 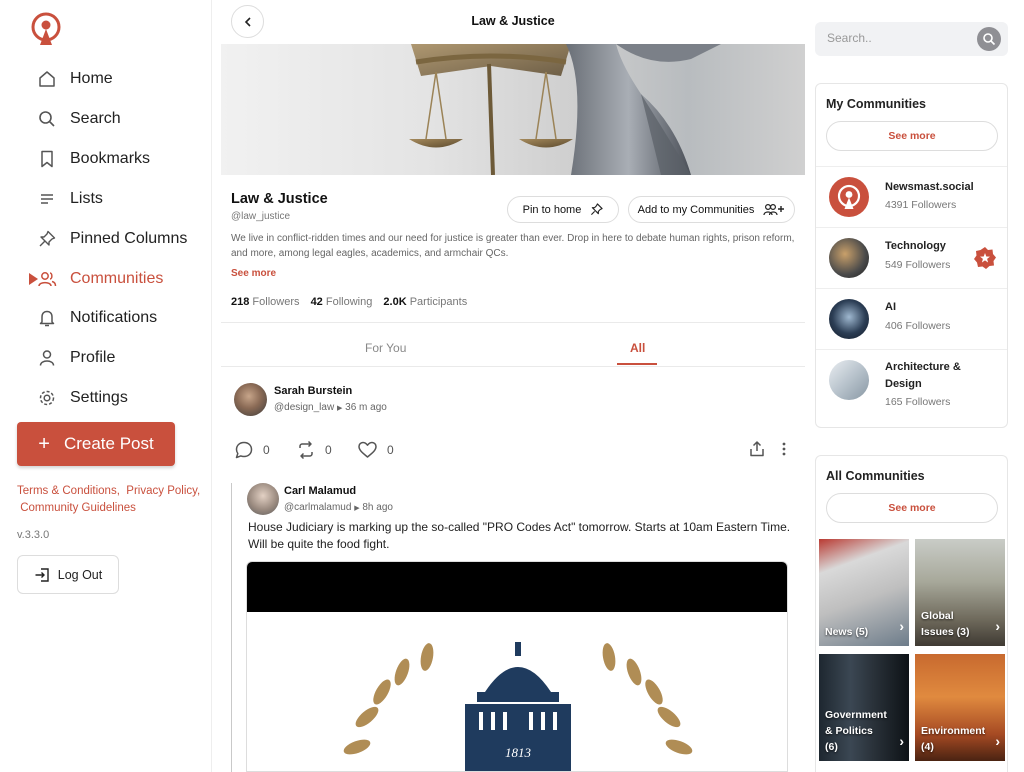 I want to click on nav-notifications-label: Notifications, so click(x=114, y=317).